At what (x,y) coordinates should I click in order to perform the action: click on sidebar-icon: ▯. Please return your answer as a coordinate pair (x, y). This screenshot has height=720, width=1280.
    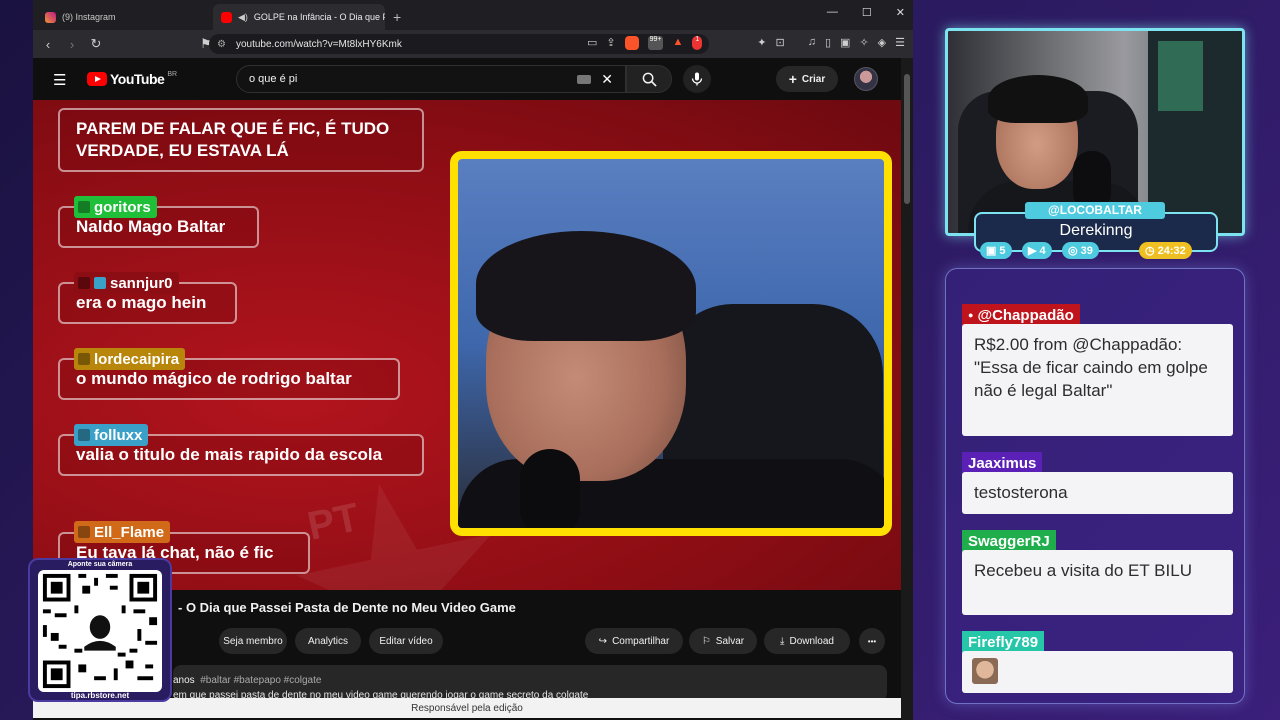
    Looking at the image, I should click on (828, 43).